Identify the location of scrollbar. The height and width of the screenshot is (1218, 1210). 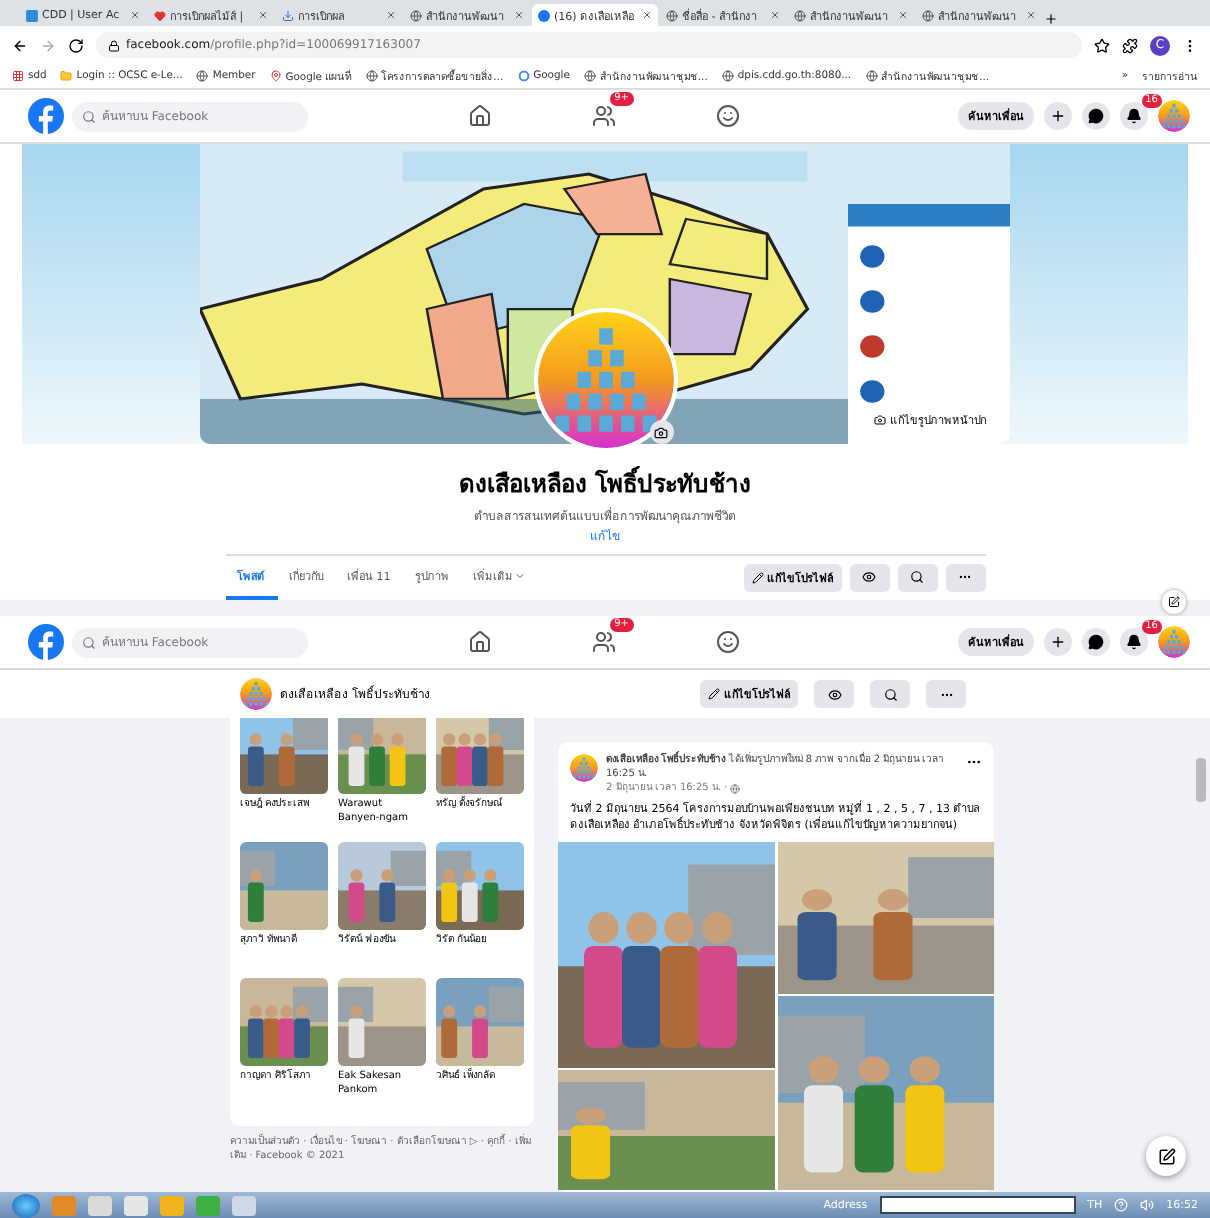
(1201, 780).